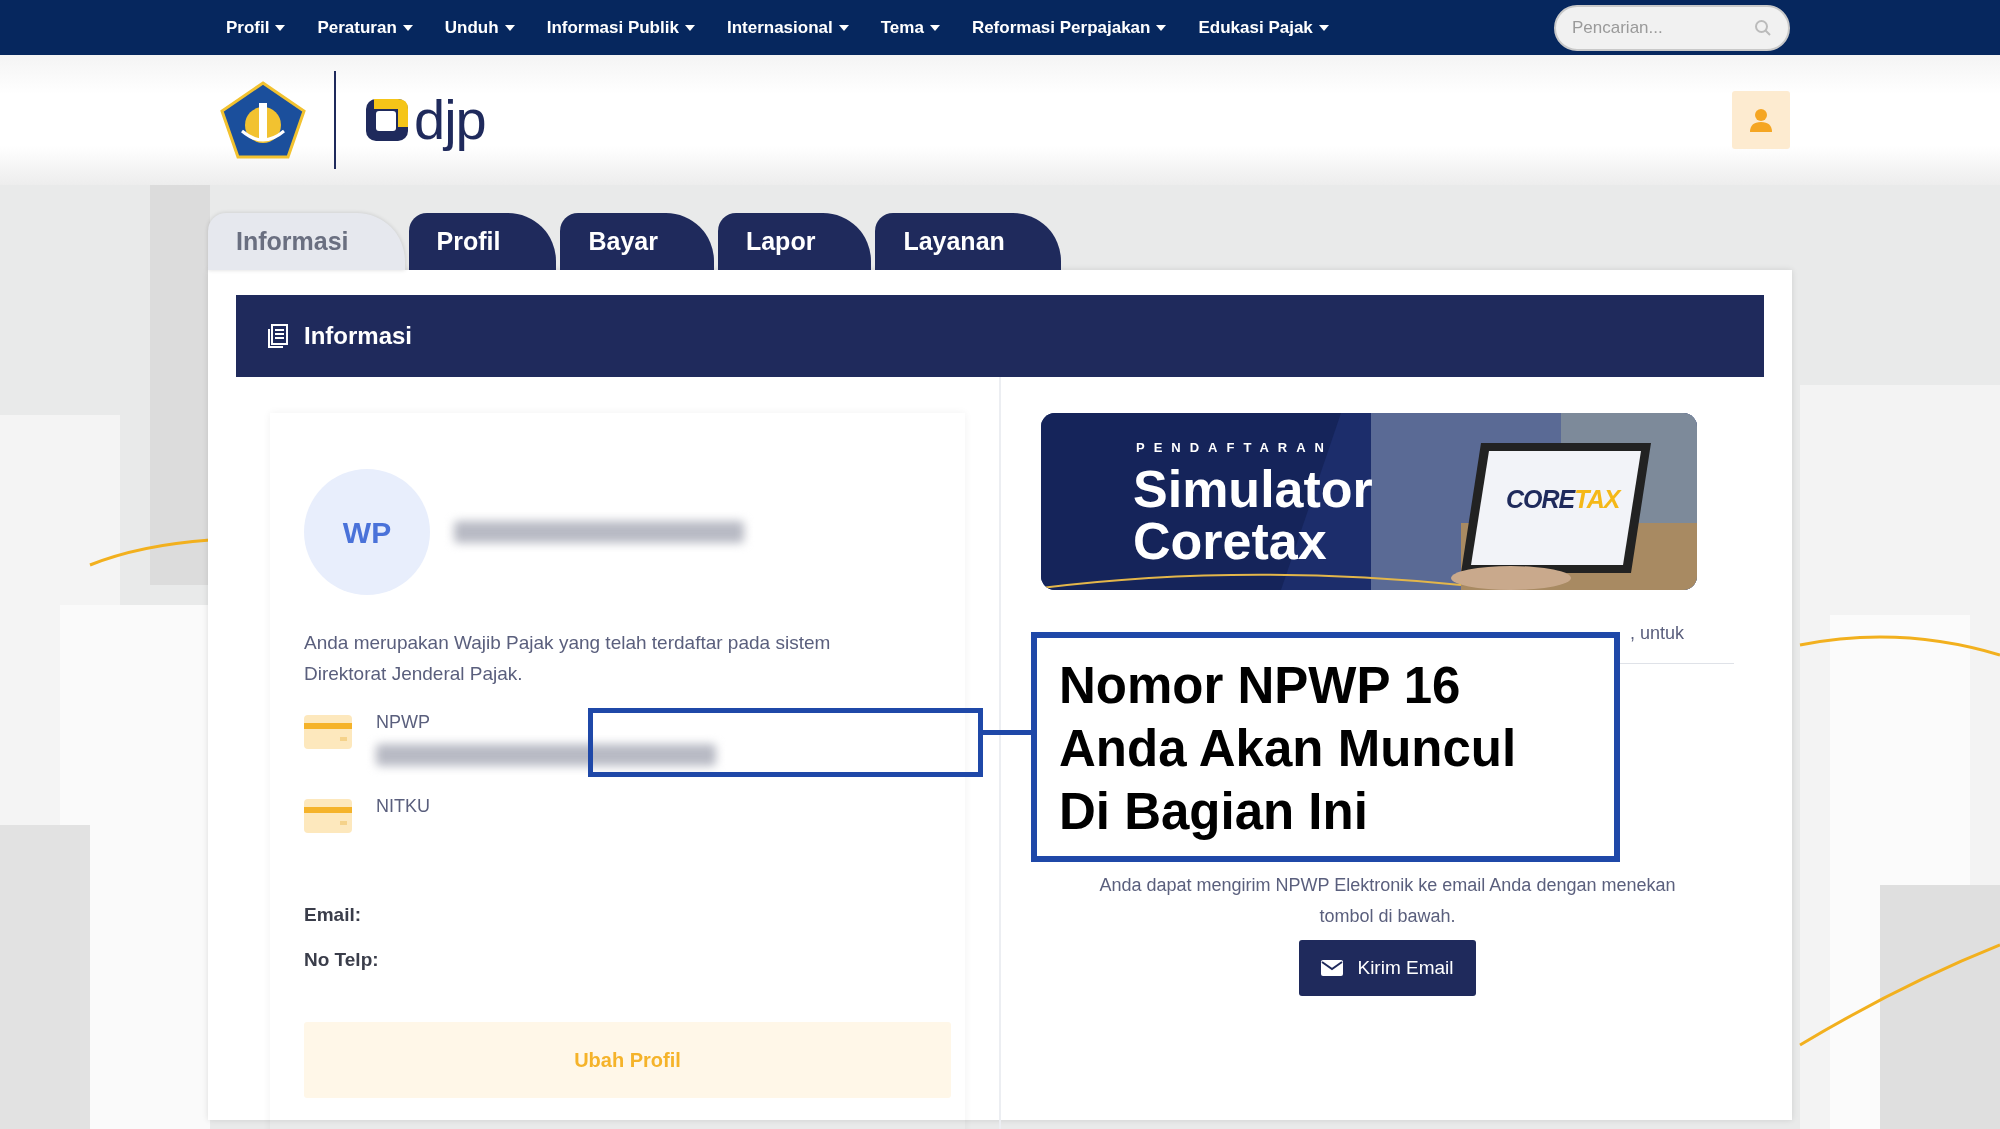  I want to click on djp-logo-icon, so click(387, 120).